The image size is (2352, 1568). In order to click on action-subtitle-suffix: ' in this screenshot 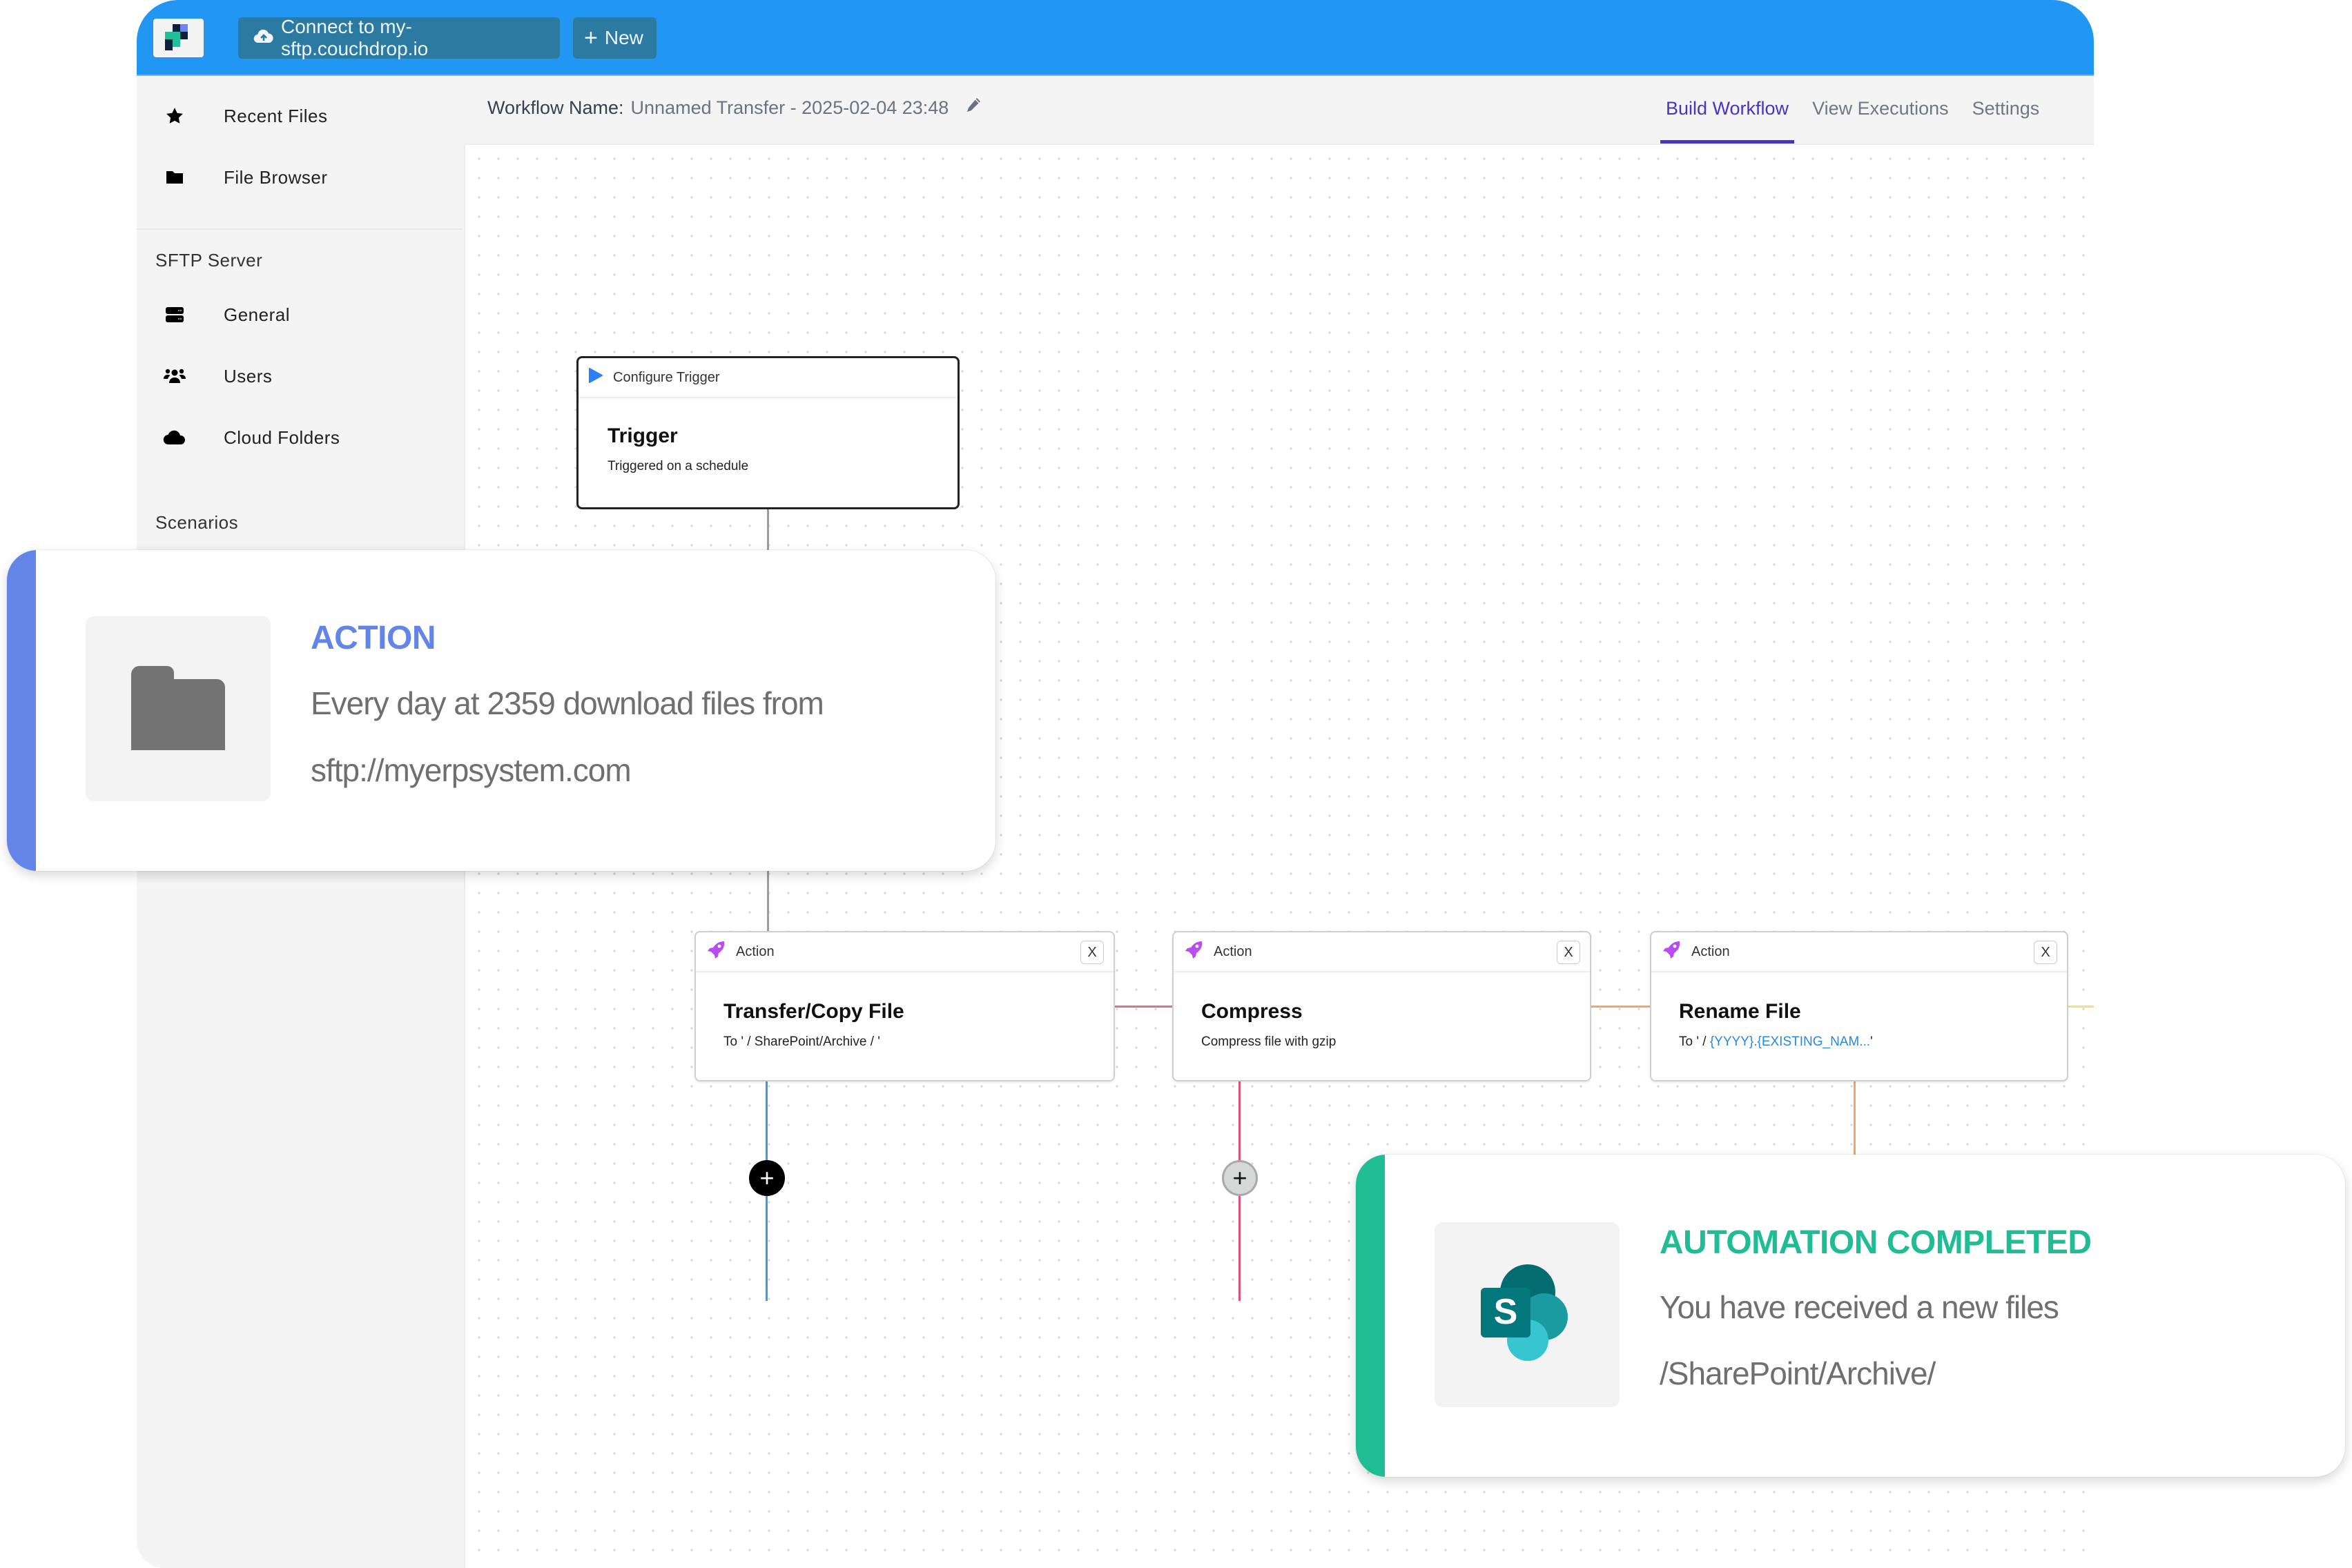, I will do `click(1871, 1042)`.